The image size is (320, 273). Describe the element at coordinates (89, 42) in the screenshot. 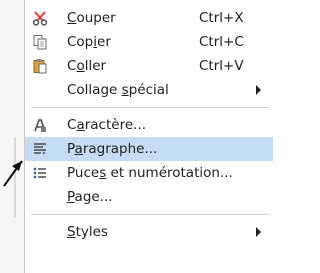

I see `menu-item-label: Copier` at that location.